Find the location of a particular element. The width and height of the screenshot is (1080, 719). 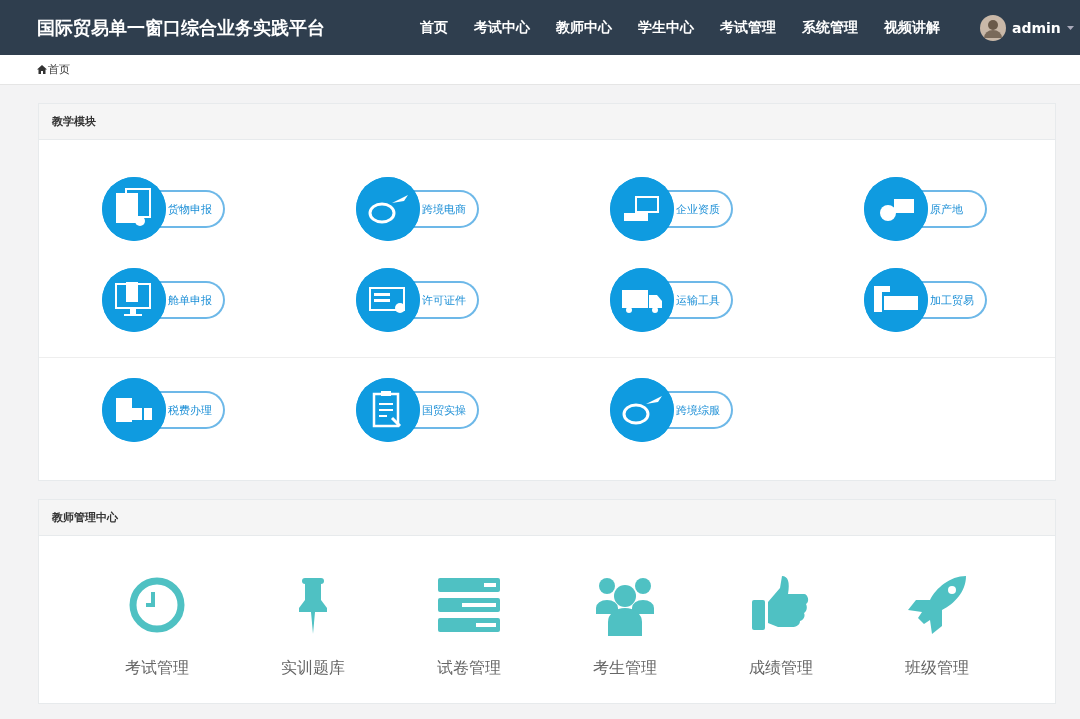

rocket-icon is located at coordinates (937, 605).